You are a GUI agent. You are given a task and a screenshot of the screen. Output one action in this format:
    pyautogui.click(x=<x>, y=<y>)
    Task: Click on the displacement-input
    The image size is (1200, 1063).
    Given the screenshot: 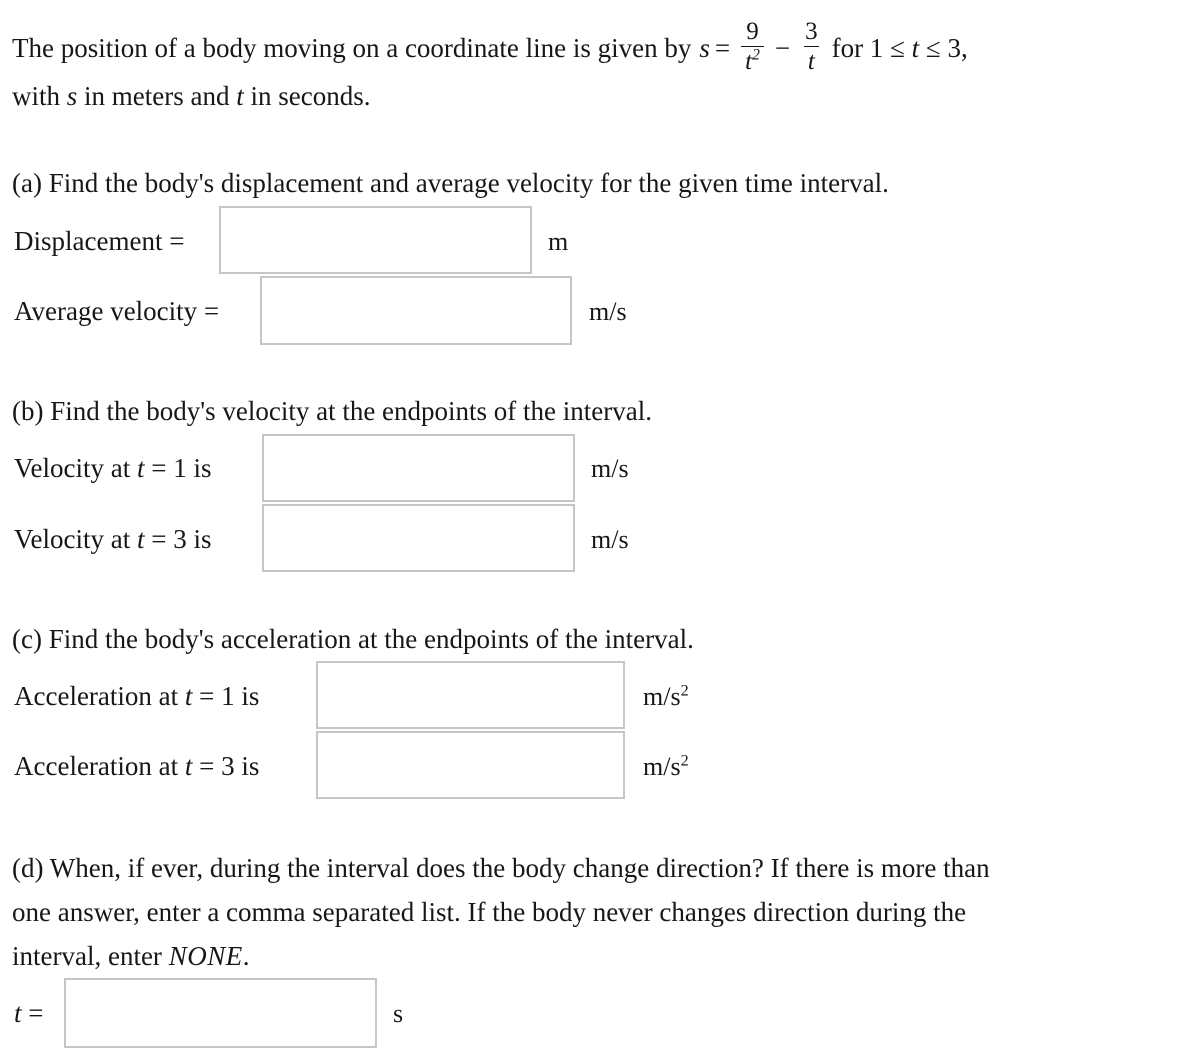 What is the action you would take?
    pyautogui.click(x=375, y=240)
    